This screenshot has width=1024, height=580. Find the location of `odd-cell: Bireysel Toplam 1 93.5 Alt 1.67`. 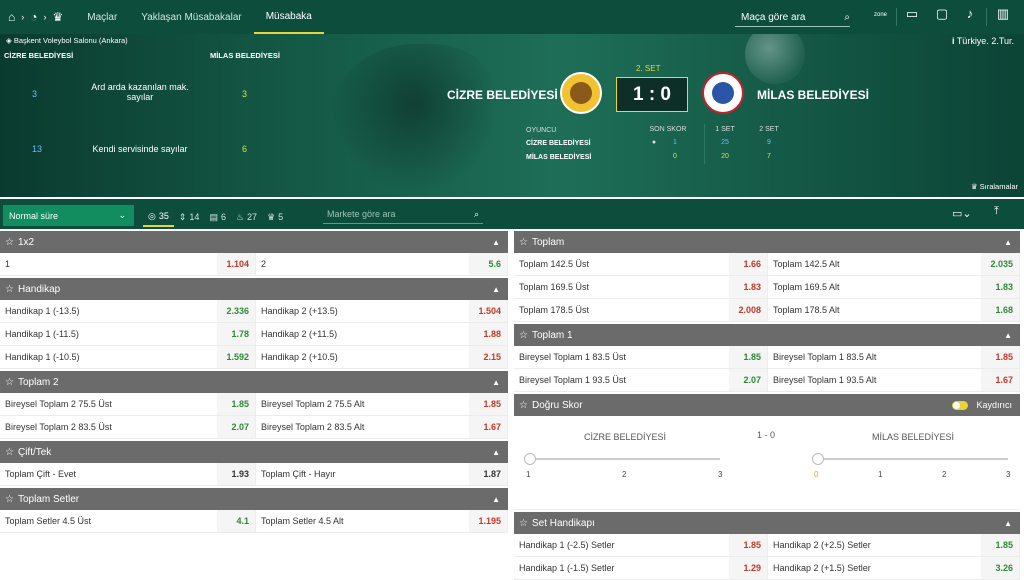

odd-cell: Bireysel Toplam 1 93.5 Alt 1.67 is located at coordinates (894, 380).